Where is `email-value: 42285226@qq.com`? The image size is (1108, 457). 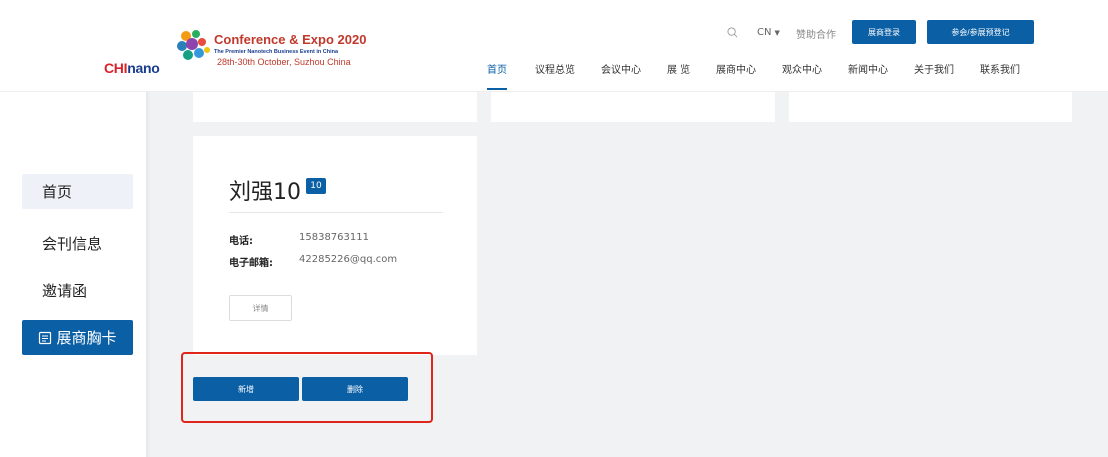 email-value: 42285226@qq.com is located at coordinates (348, 259).